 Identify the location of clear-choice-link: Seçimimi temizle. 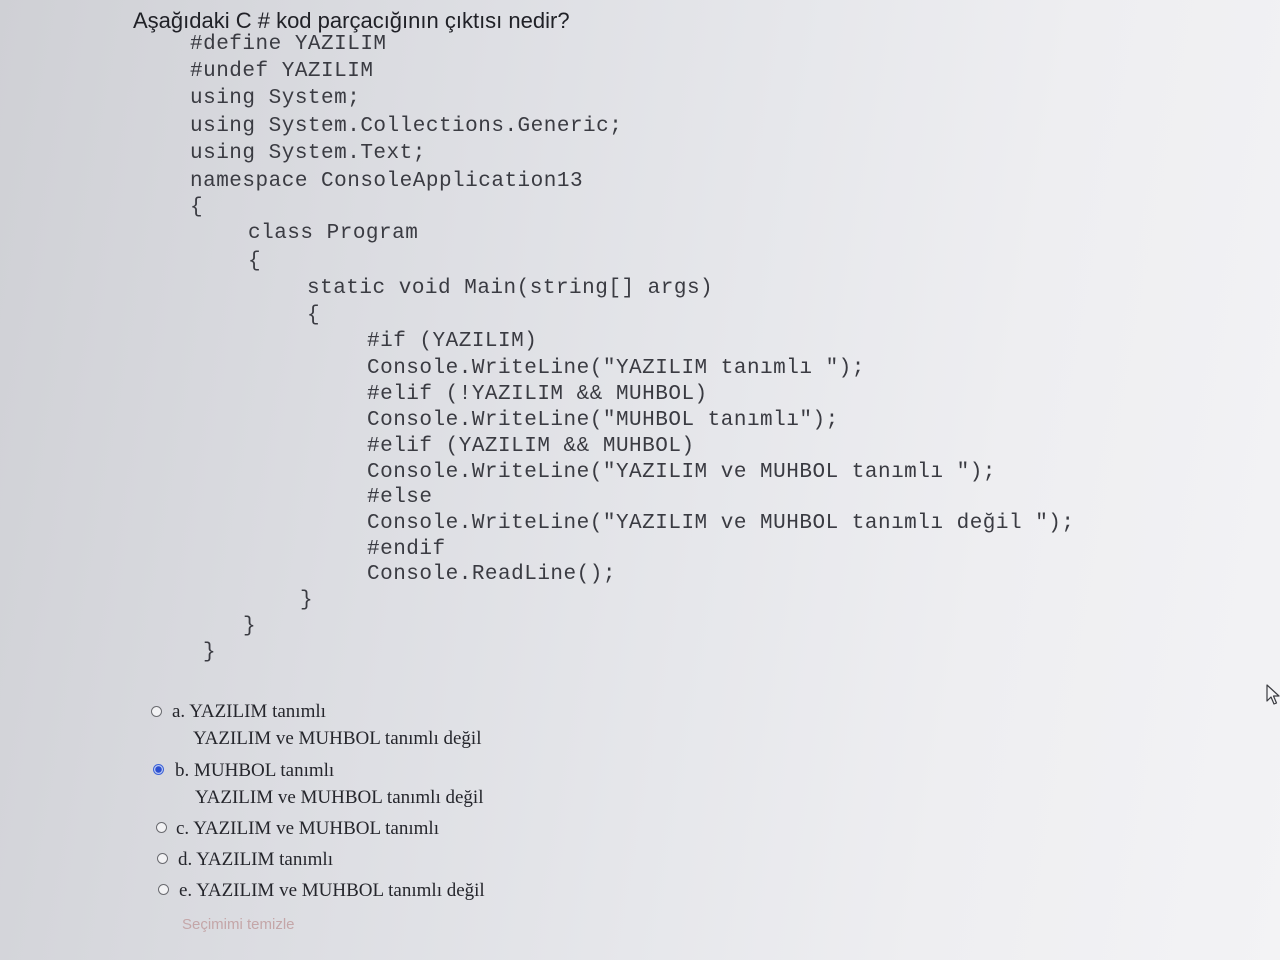
(238, 924).